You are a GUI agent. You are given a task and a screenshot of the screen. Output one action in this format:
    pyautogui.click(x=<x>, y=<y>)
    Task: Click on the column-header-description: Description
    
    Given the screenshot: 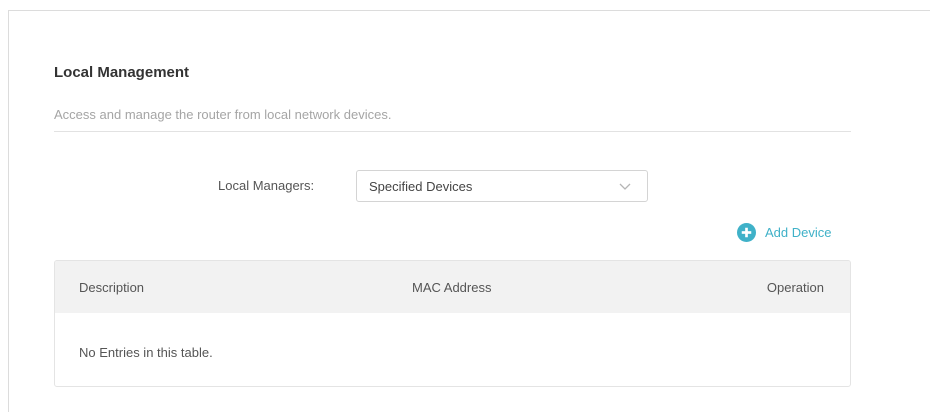 What is the action you would take?
    pyautogui.click(x=112, y=287)
    